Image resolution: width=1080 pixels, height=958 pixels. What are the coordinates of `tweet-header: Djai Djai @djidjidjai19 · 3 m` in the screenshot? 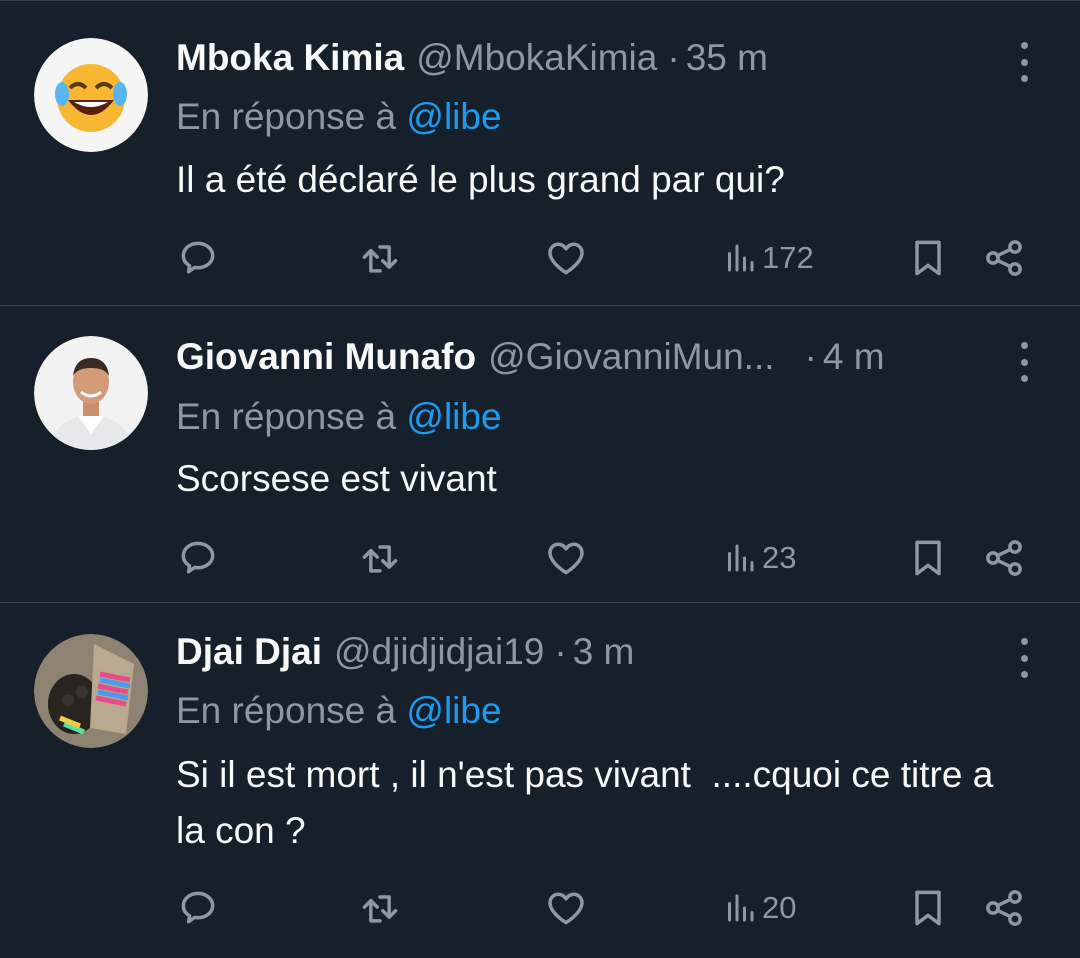 It's located at (593, 652).